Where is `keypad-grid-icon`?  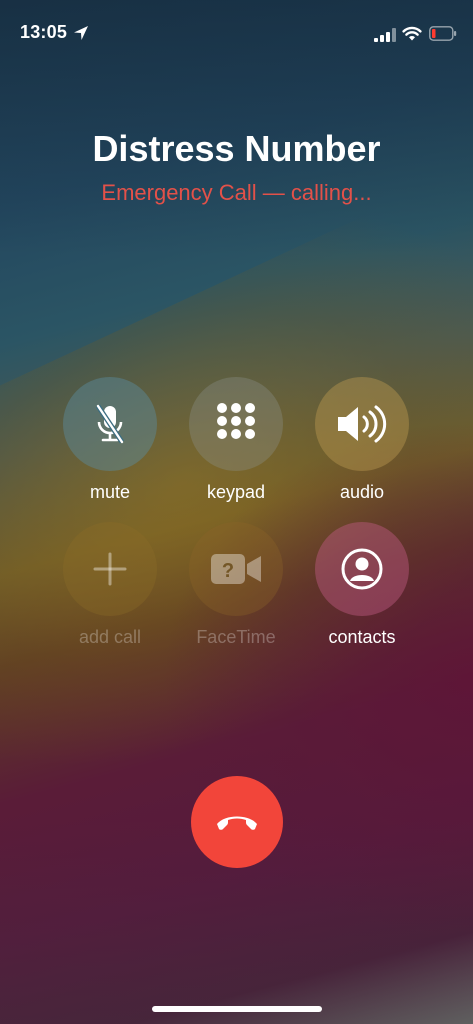
keypad-grid-icon is located at coordinates (236, 421).